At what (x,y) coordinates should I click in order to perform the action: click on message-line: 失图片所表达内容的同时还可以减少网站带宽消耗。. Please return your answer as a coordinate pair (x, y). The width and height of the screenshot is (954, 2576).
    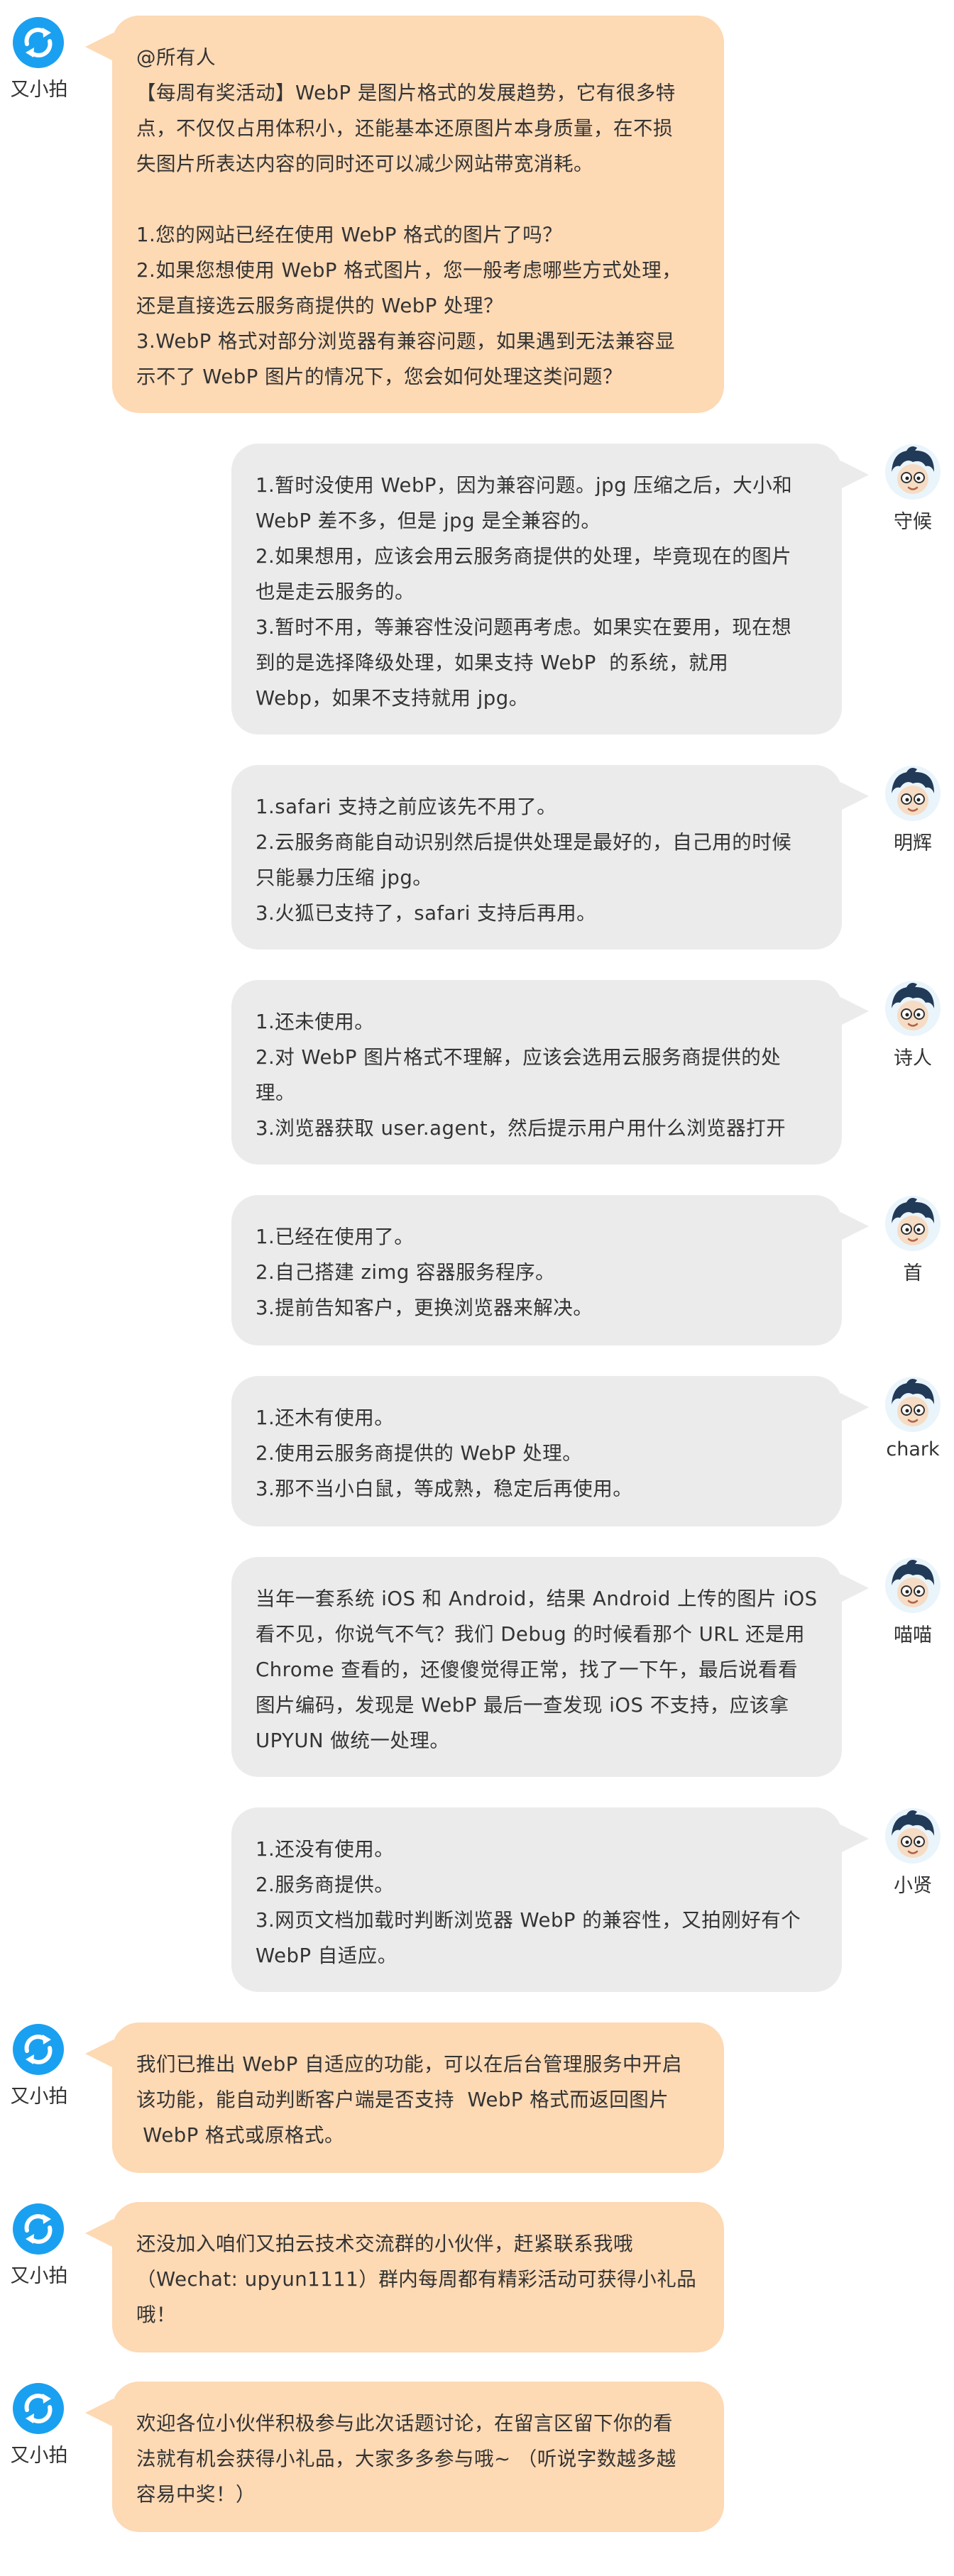
    Looking at the image, I should click on (364, 164).